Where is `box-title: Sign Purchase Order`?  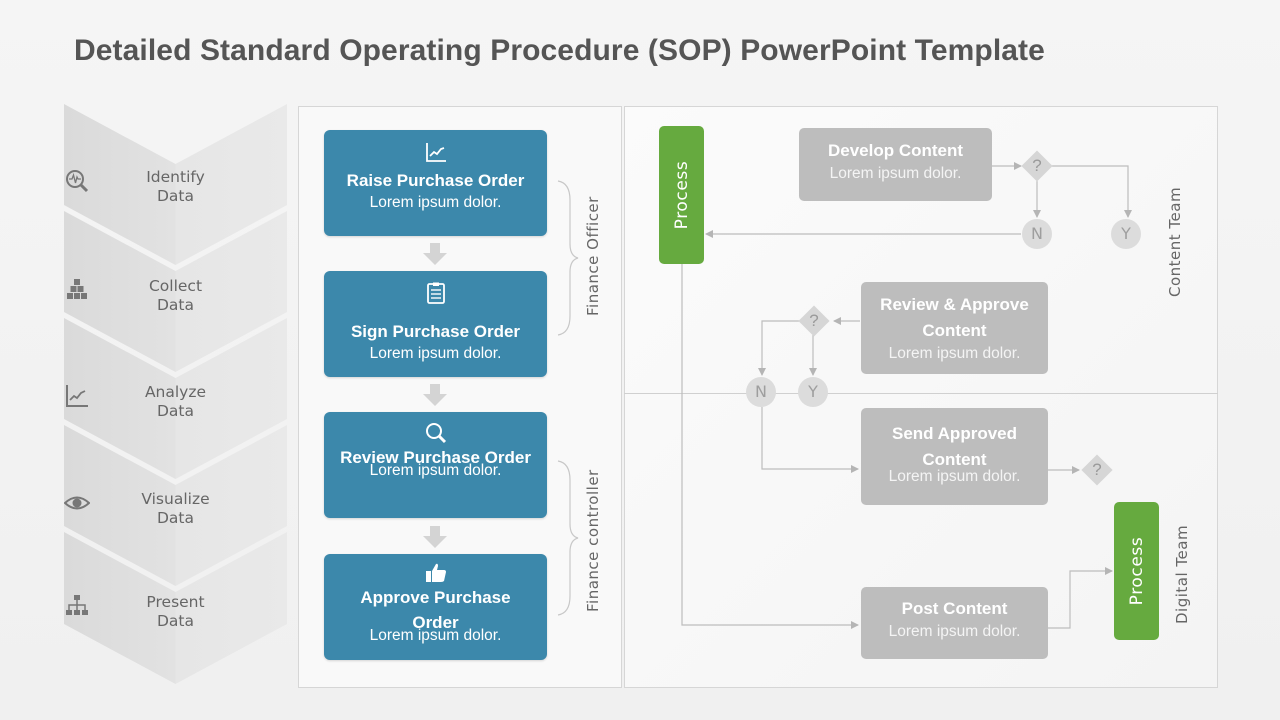 box-title: Sign Purchase Order is located at coordinates (435, 331).